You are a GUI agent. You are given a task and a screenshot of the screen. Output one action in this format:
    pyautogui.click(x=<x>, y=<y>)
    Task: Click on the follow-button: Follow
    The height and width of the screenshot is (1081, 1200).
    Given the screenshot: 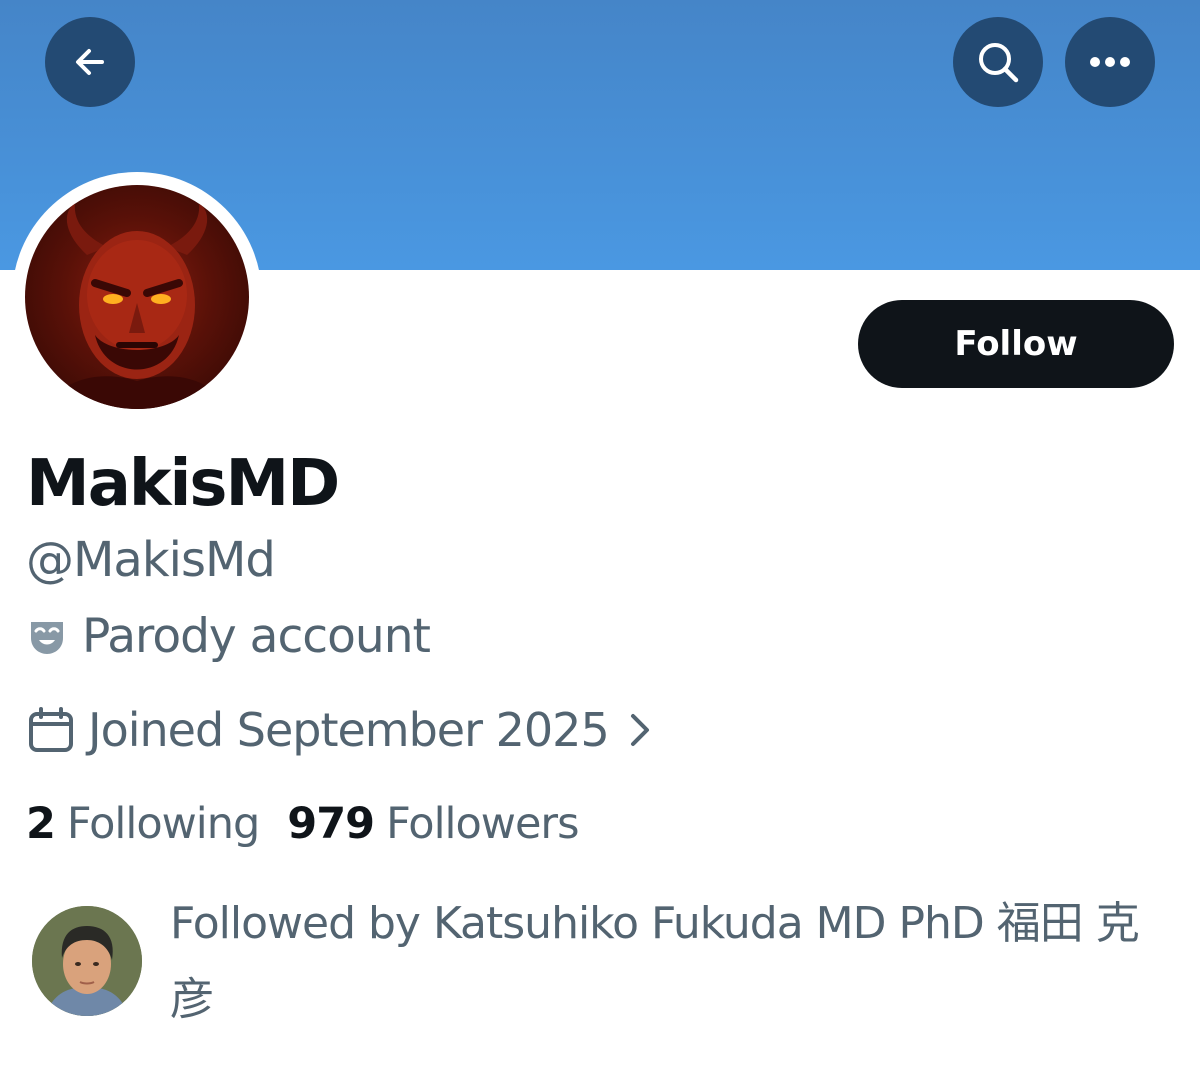 What is the action you would take?
    pyautogui.click(x=1016, y=344)
    